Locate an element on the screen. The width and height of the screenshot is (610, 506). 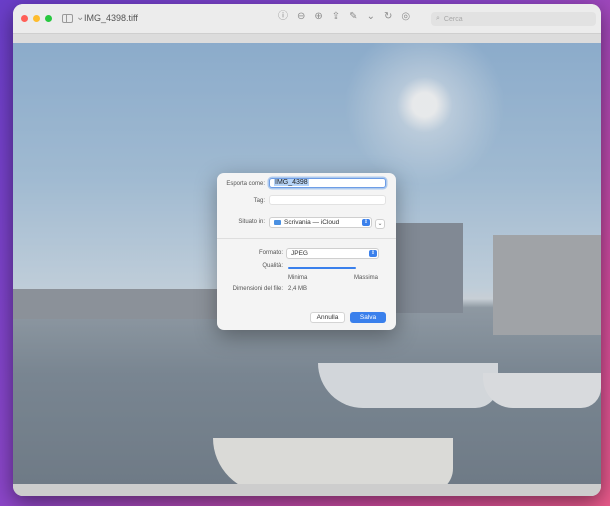
zoom-out-icon: ⊖ is located at coordinates (301, 17).